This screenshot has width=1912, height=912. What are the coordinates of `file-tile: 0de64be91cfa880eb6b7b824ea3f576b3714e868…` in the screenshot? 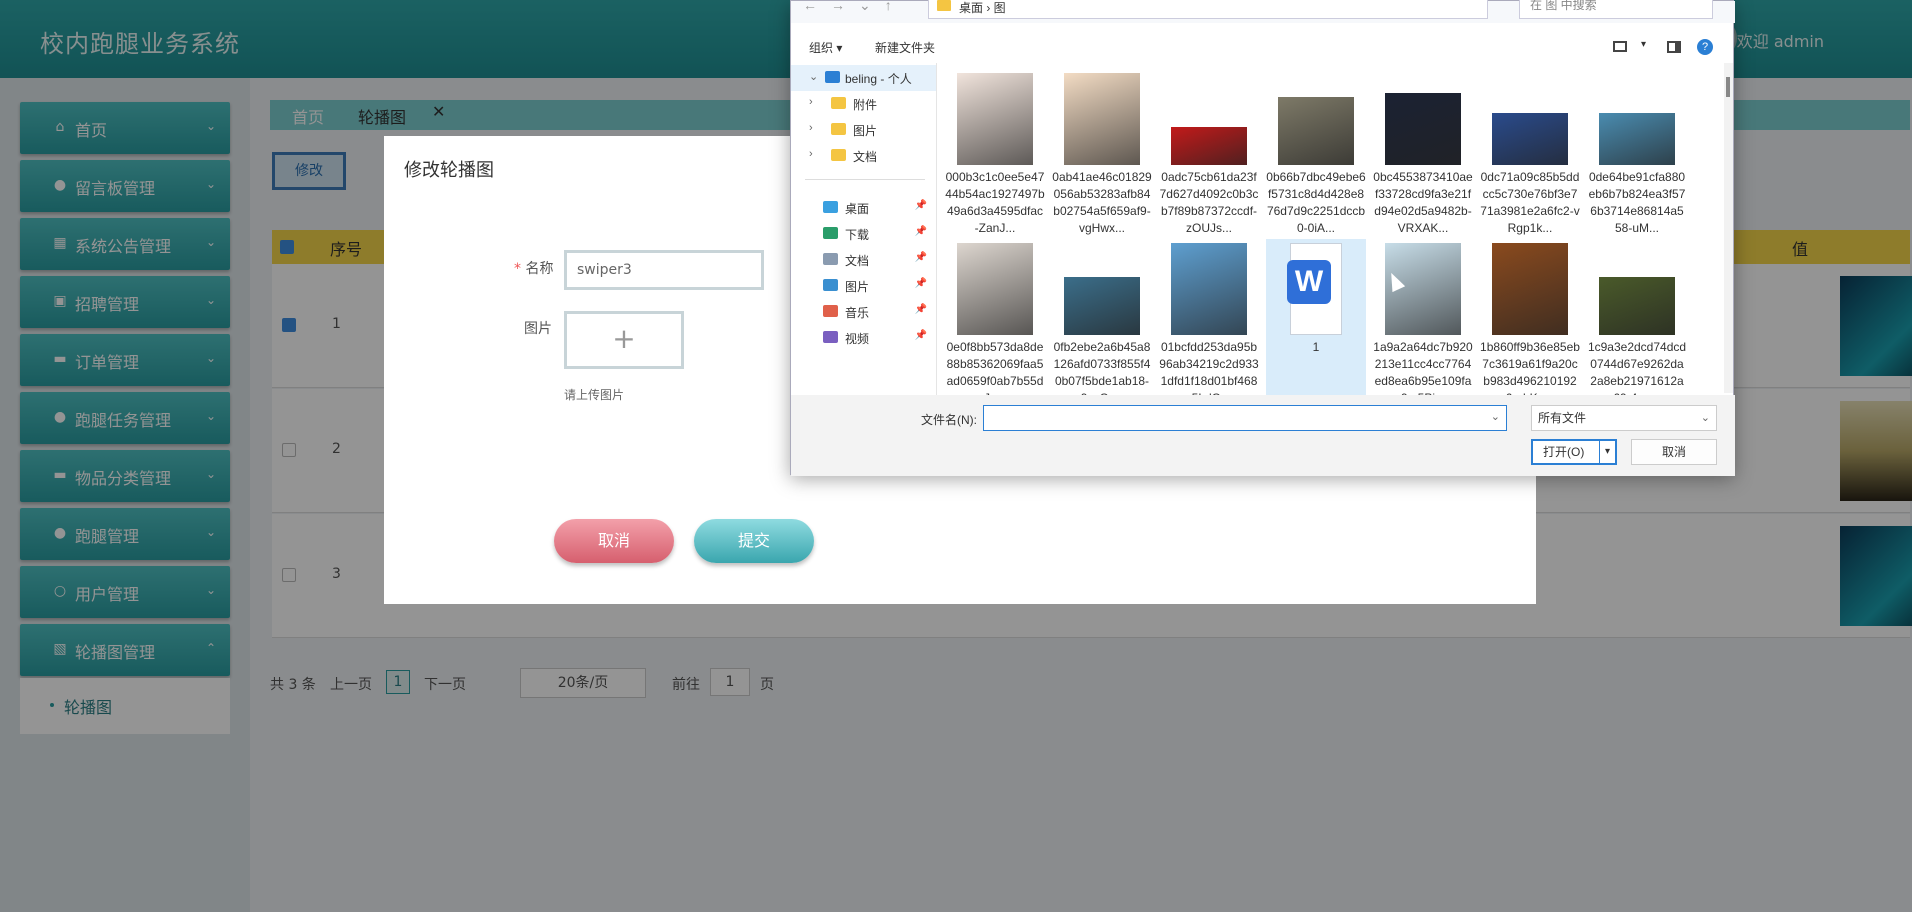 It's located at (1637, 152).